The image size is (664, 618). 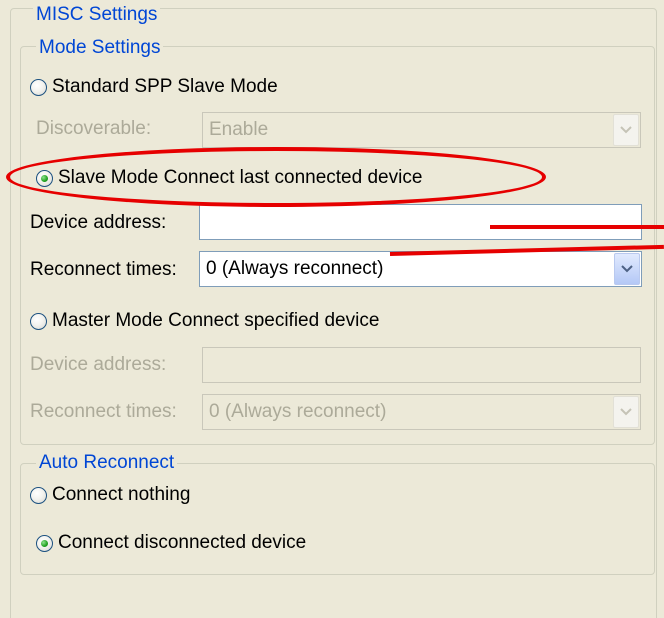 I want to click on master-reconnect-times-value: 0 (Always reconnect), so click(x=298, y=411).